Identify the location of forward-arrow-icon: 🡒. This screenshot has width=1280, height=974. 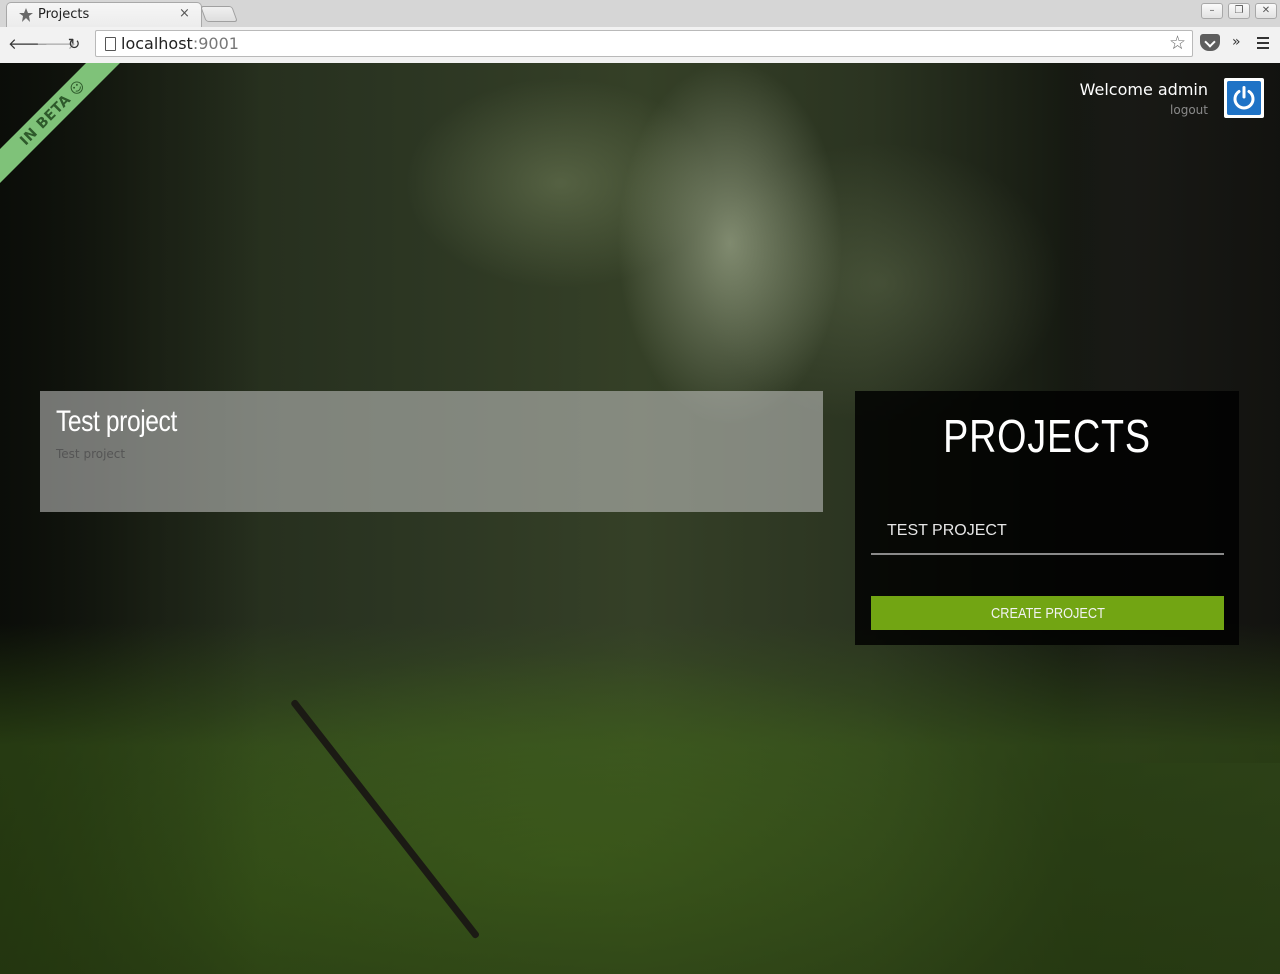
(56, 44).